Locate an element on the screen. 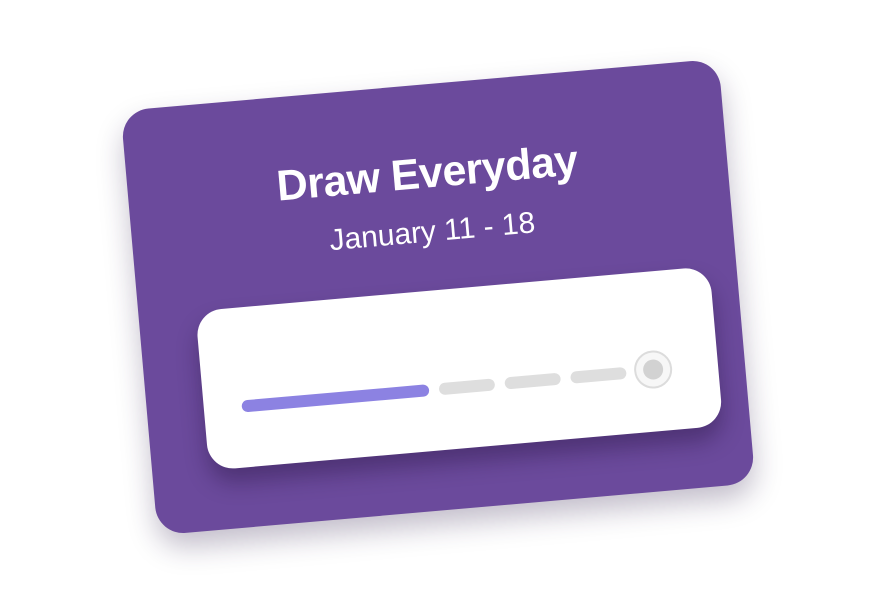 The image size is (875, 592). circle-target-icon is located at coordinates (653, 369).